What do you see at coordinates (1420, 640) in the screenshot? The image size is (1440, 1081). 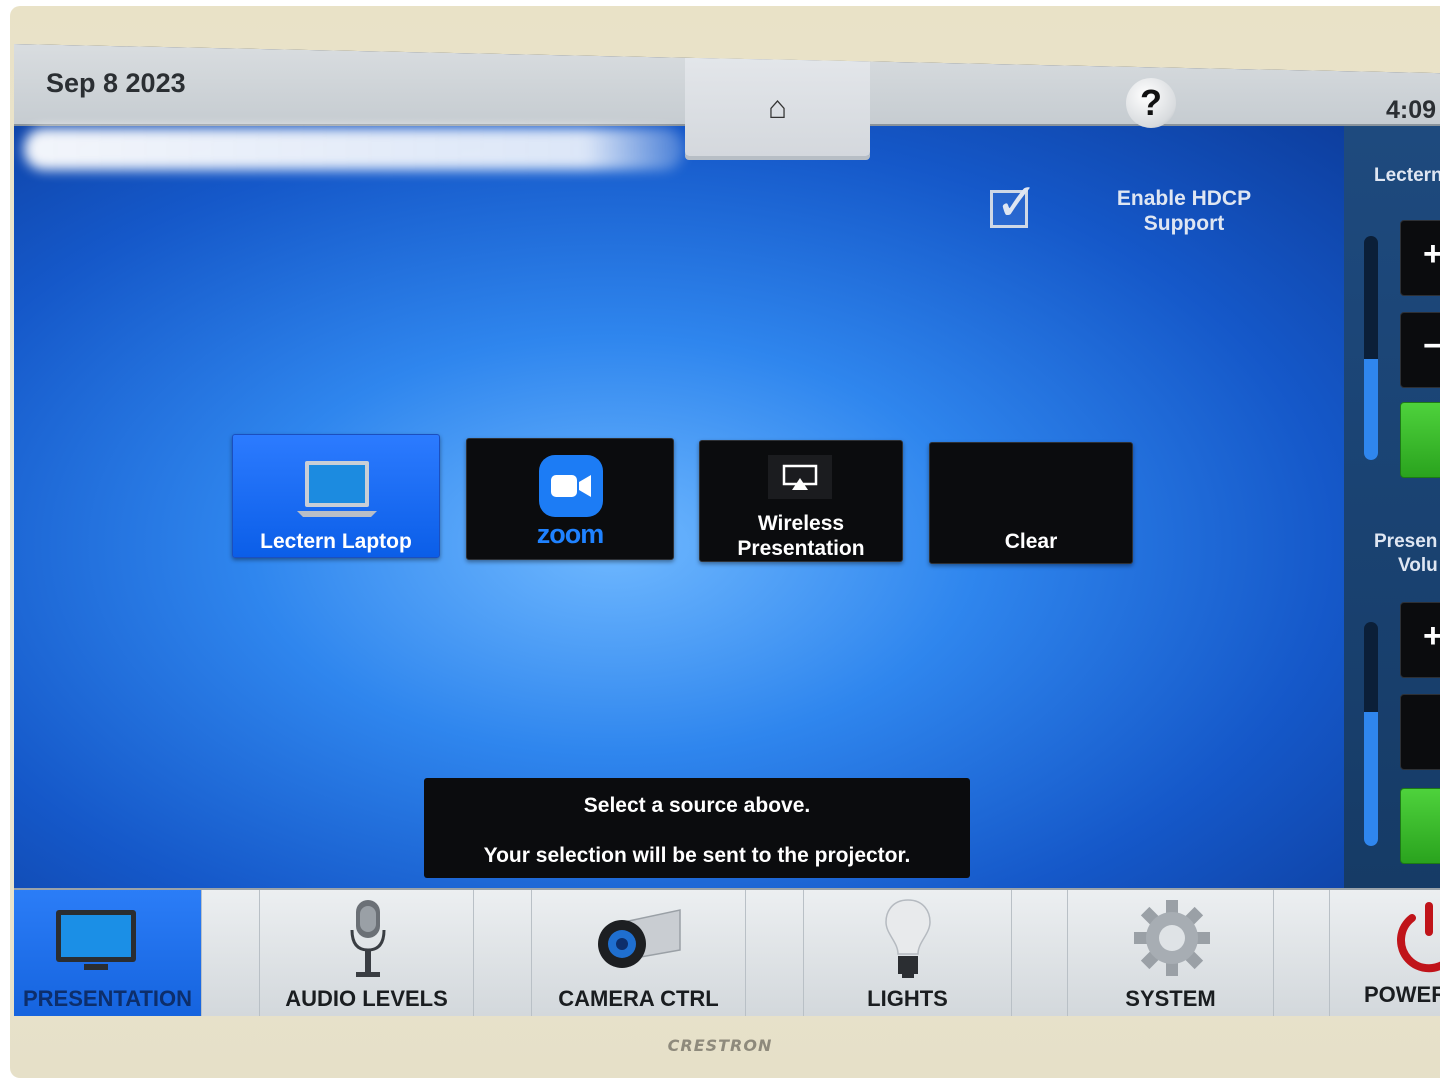 I see `presentation-volume-up-button: +` at bounding box center [1420, 640].